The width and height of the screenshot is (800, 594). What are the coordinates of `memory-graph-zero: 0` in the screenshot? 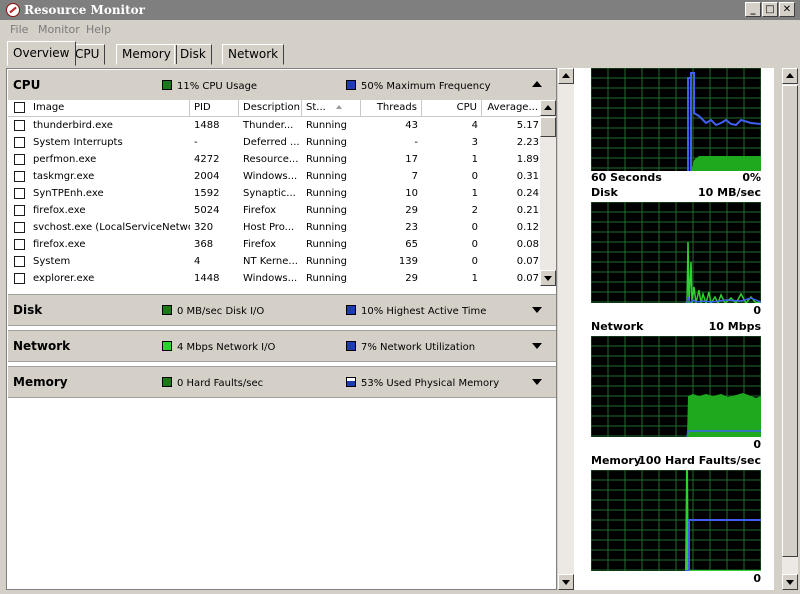 It's located at (757, 578).